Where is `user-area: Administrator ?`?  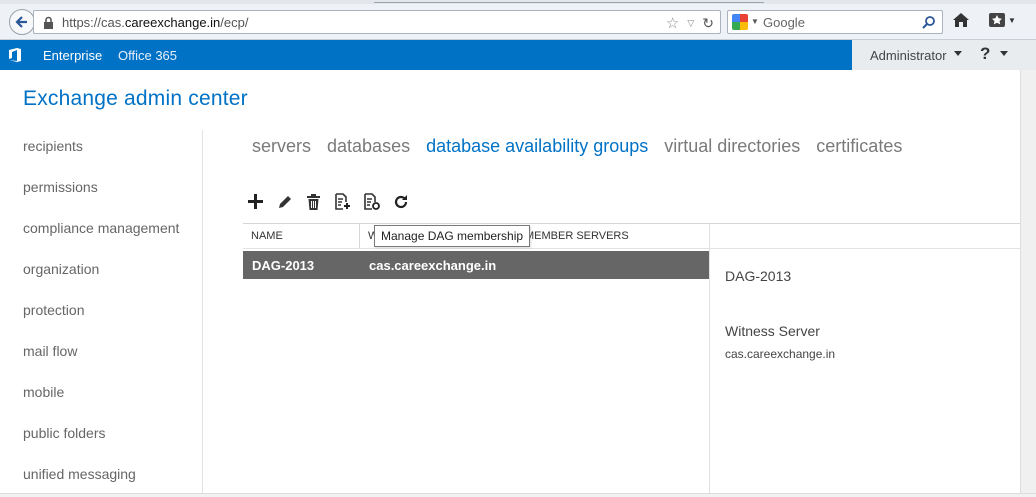
user-area: Administrator ? is located at coordinates (944, 55).